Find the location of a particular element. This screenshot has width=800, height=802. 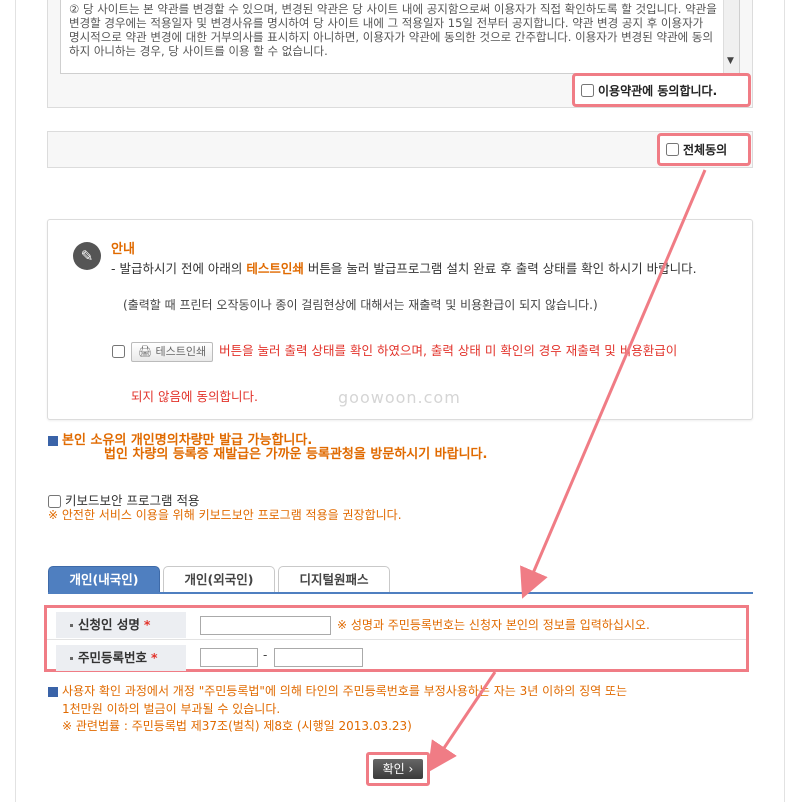

id-label: 주민등록번호 * is located at coordinates (121, 658).